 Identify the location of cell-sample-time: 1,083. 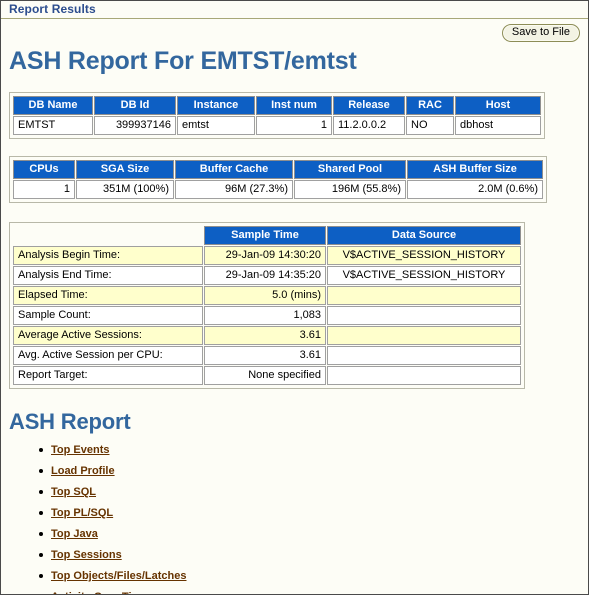
(265, 315).